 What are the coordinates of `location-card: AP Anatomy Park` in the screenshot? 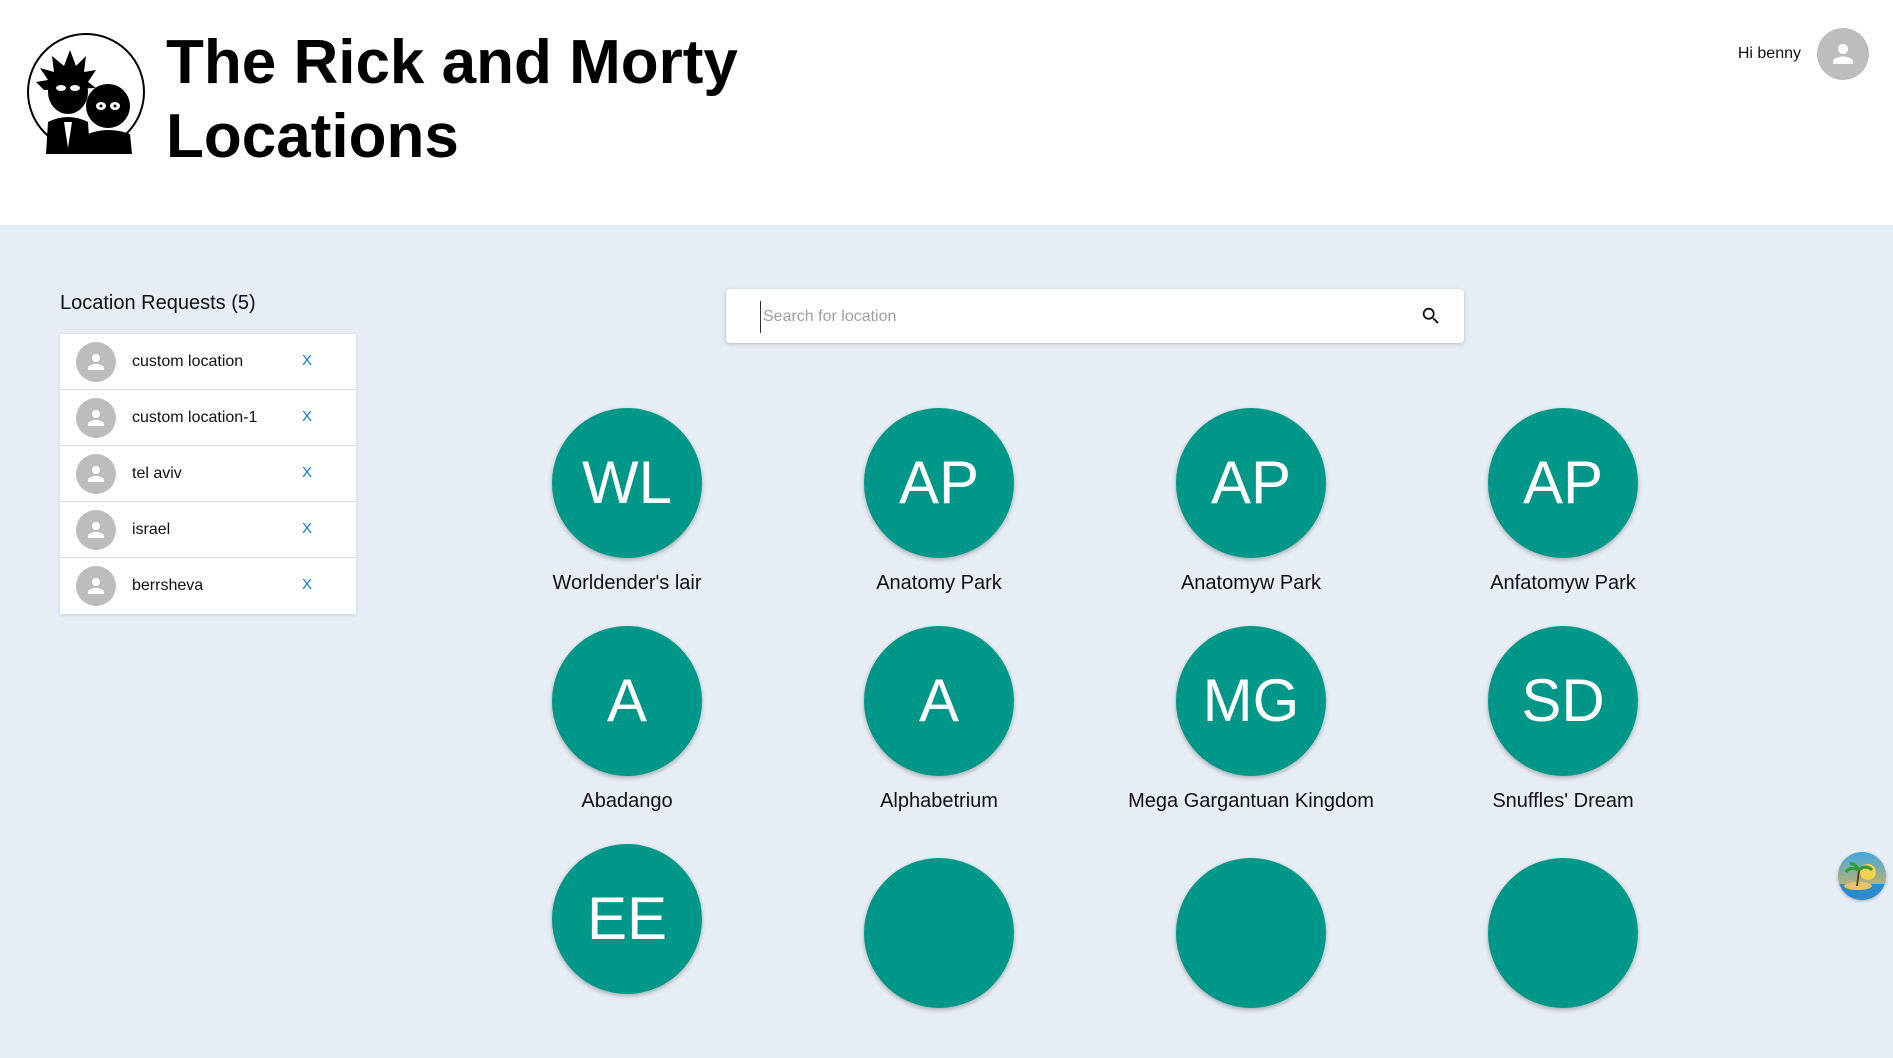 It's located at (939, 508).